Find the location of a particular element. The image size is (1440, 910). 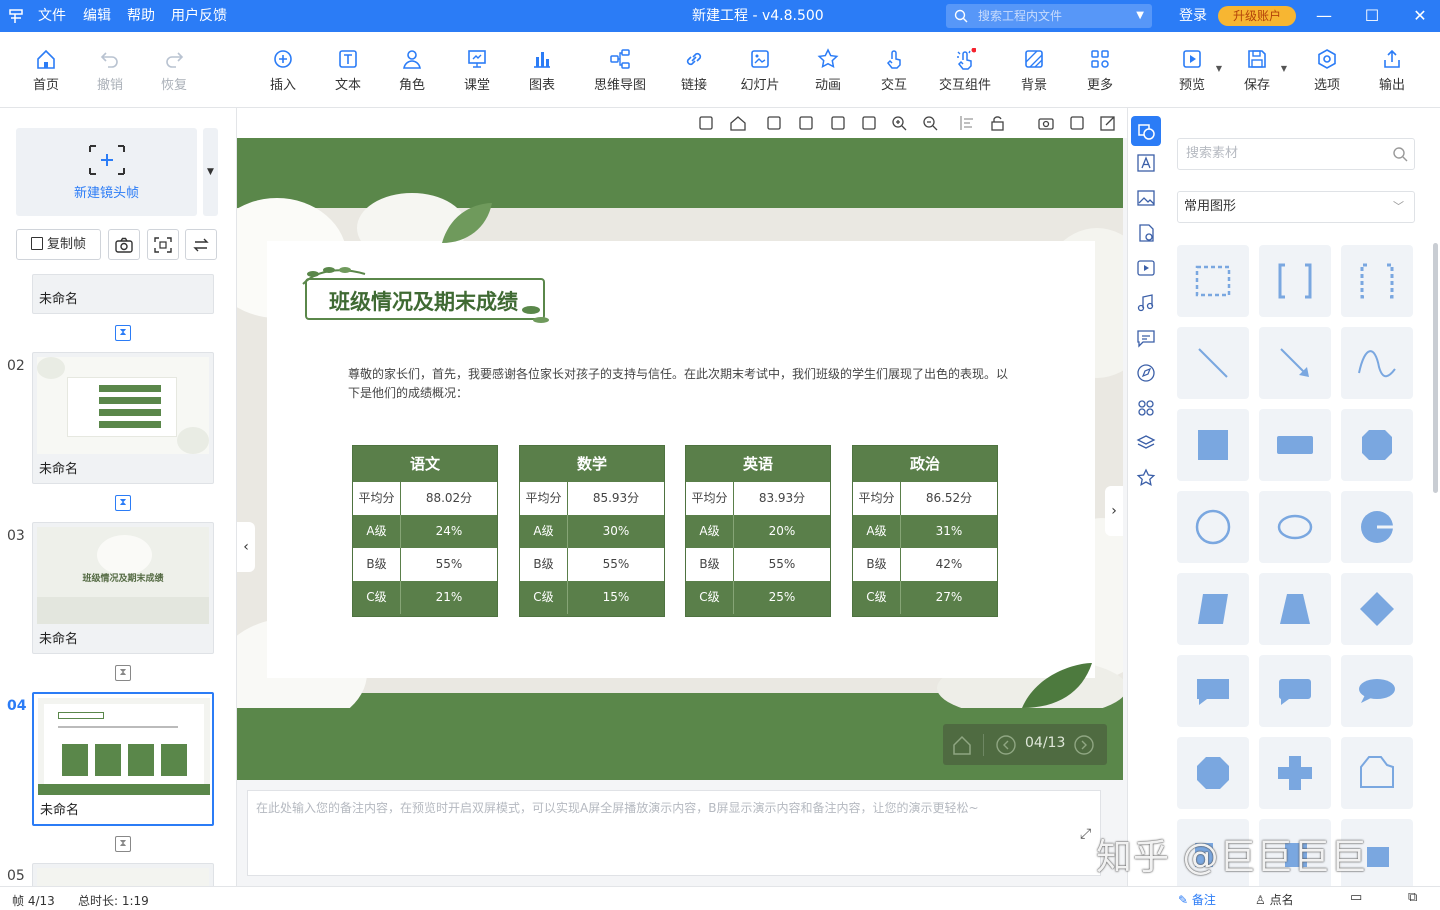

new-frame-dropdown: ▼ is located at coordinates (210, 172).